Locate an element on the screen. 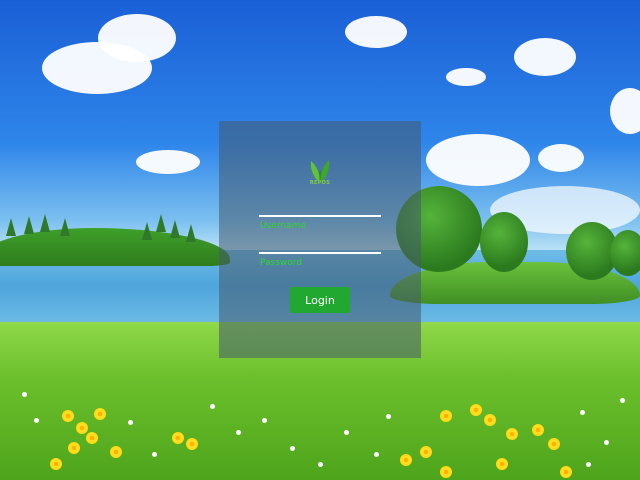  password-field: Password is located at coordinates (320, 261).